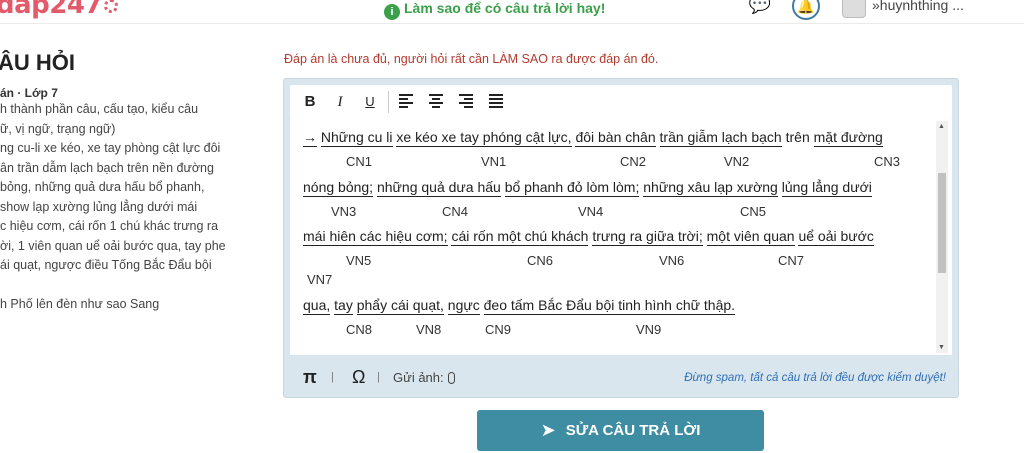 Image resolution: width=1024 pixels, height=453 pixels. Describe the element at coordinates (317, 306) in the screenshot. I see `answer-segment: qua,` at that location.